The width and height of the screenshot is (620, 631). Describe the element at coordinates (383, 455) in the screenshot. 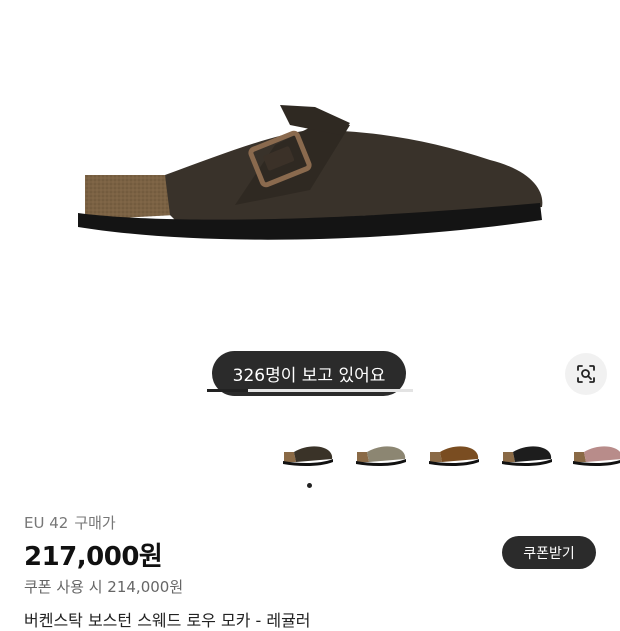

I see `thumb-taupe` at that location.